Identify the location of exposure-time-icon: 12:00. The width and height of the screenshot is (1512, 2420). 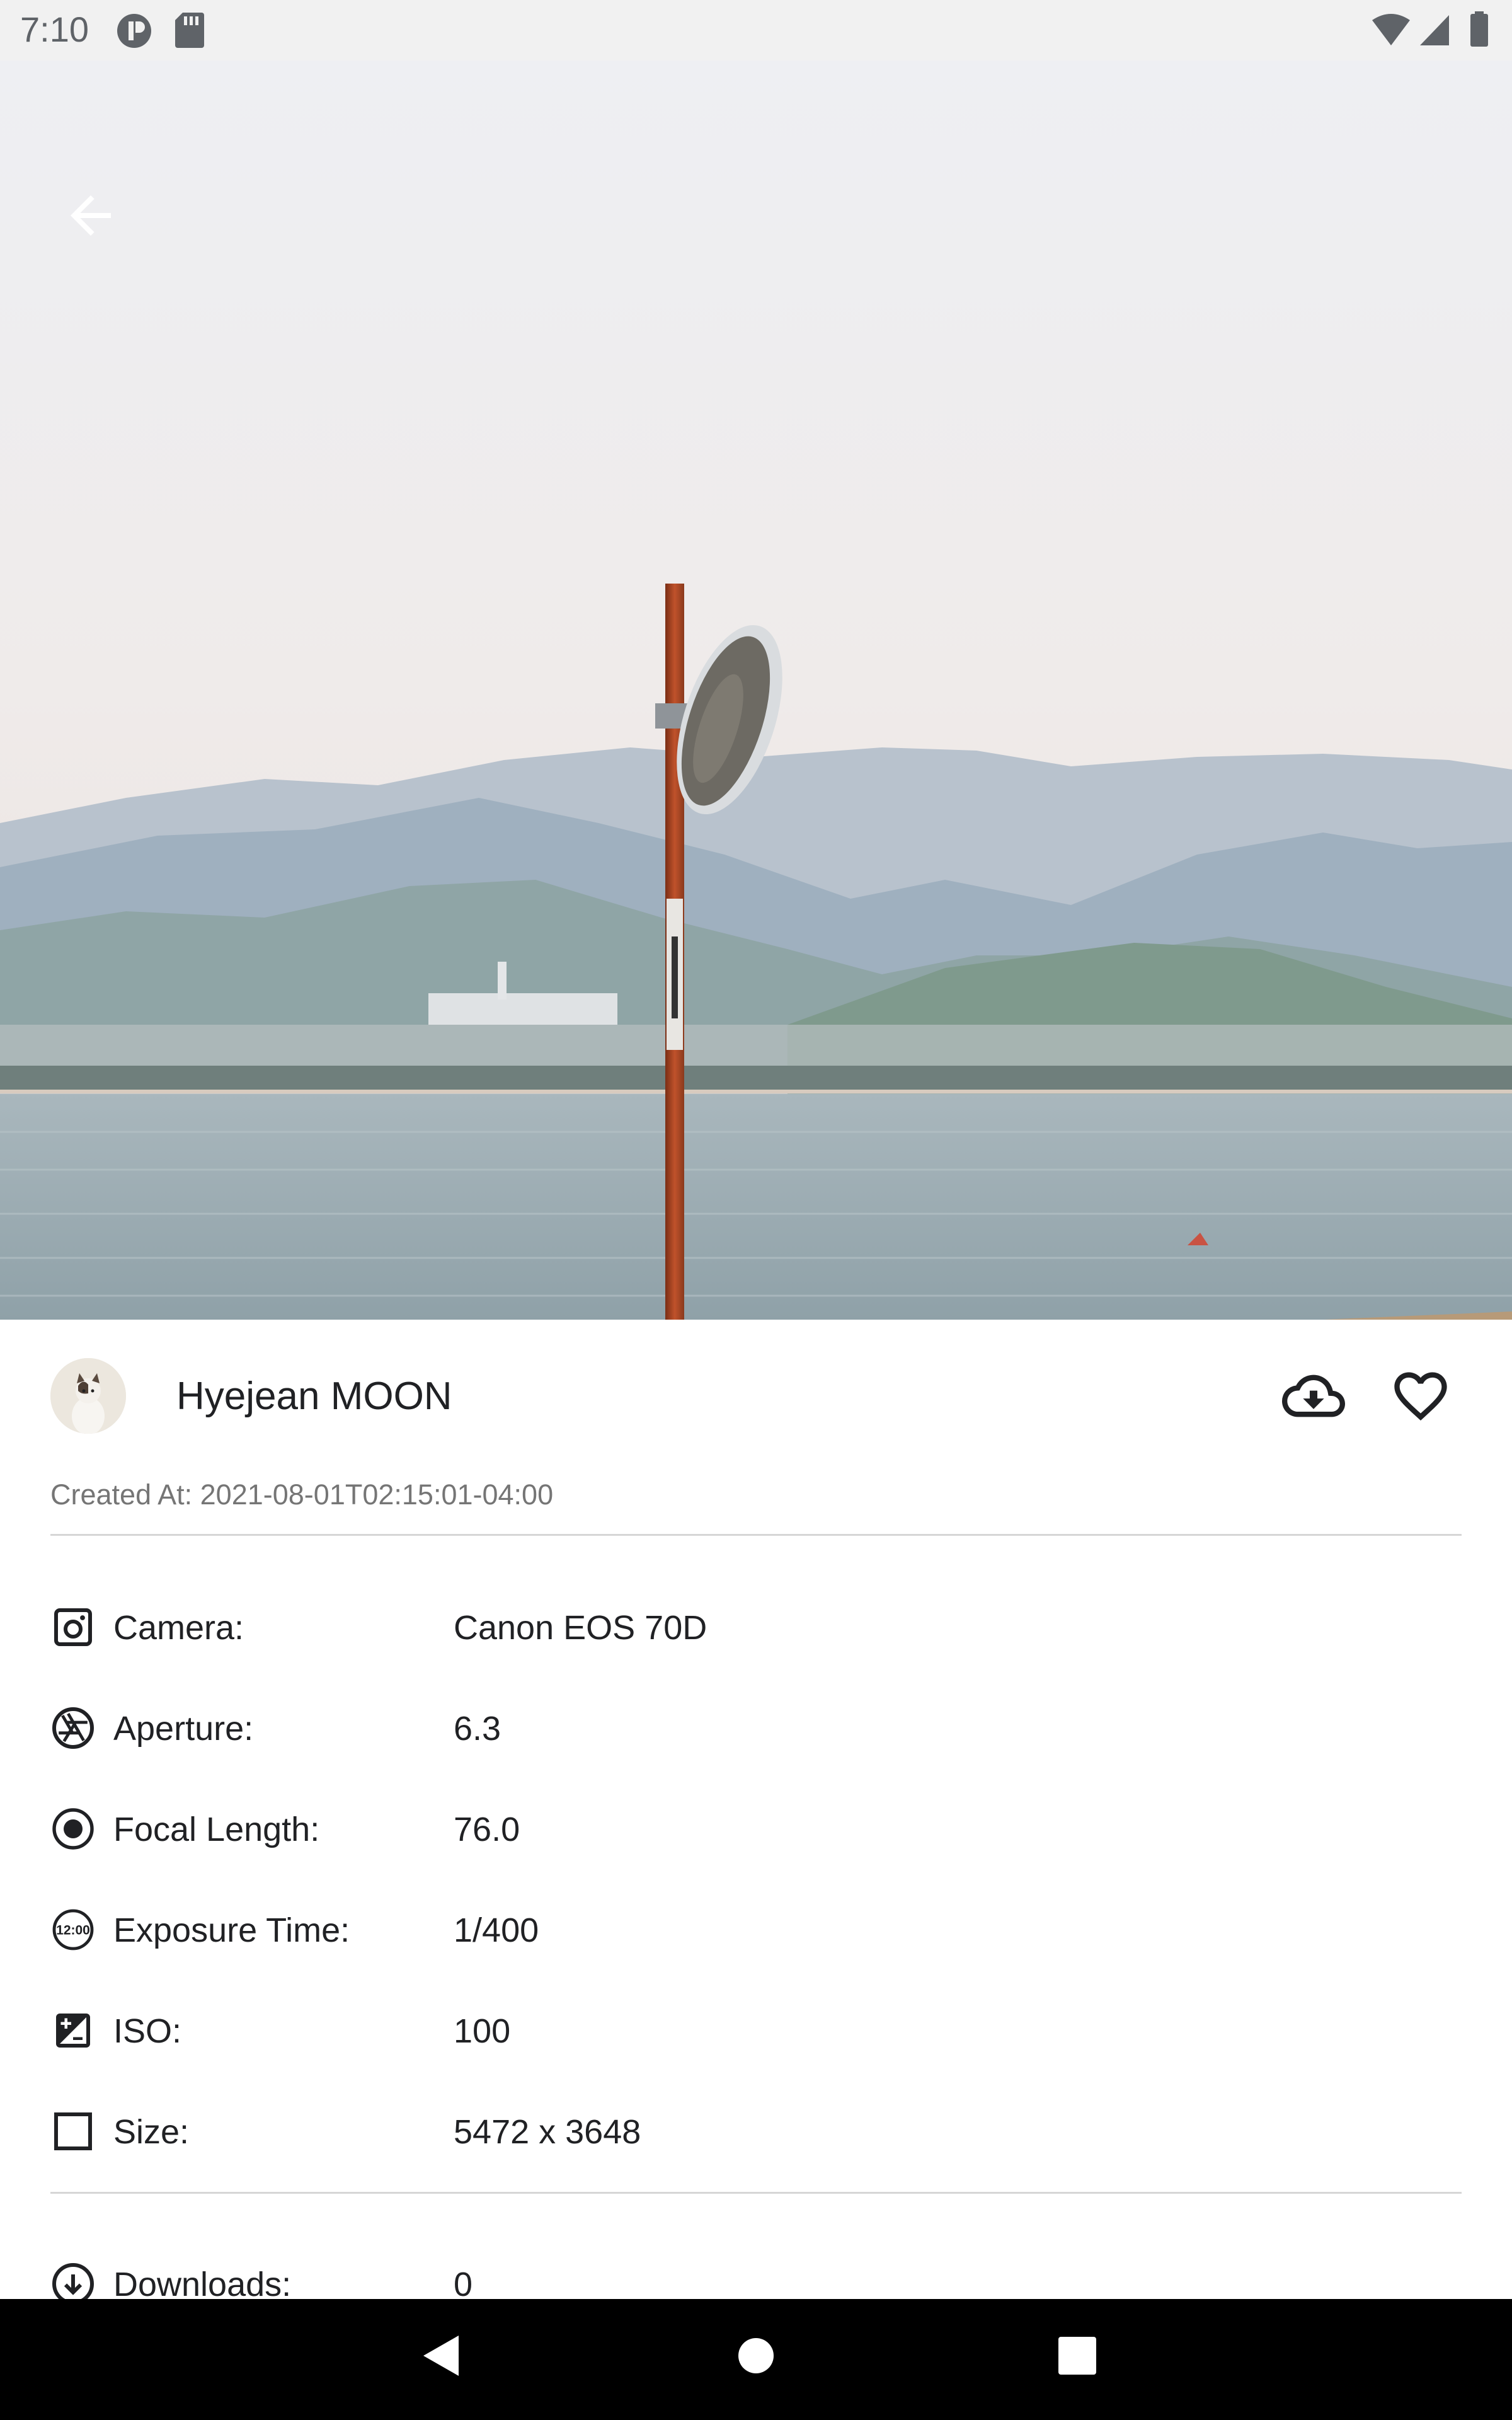
(73, 1929).